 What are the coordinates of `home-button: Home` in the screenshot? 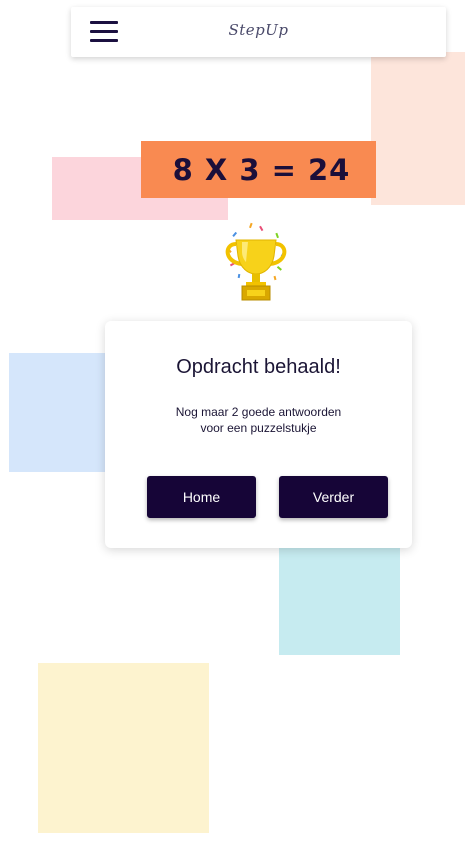 It's located at (201, 497).